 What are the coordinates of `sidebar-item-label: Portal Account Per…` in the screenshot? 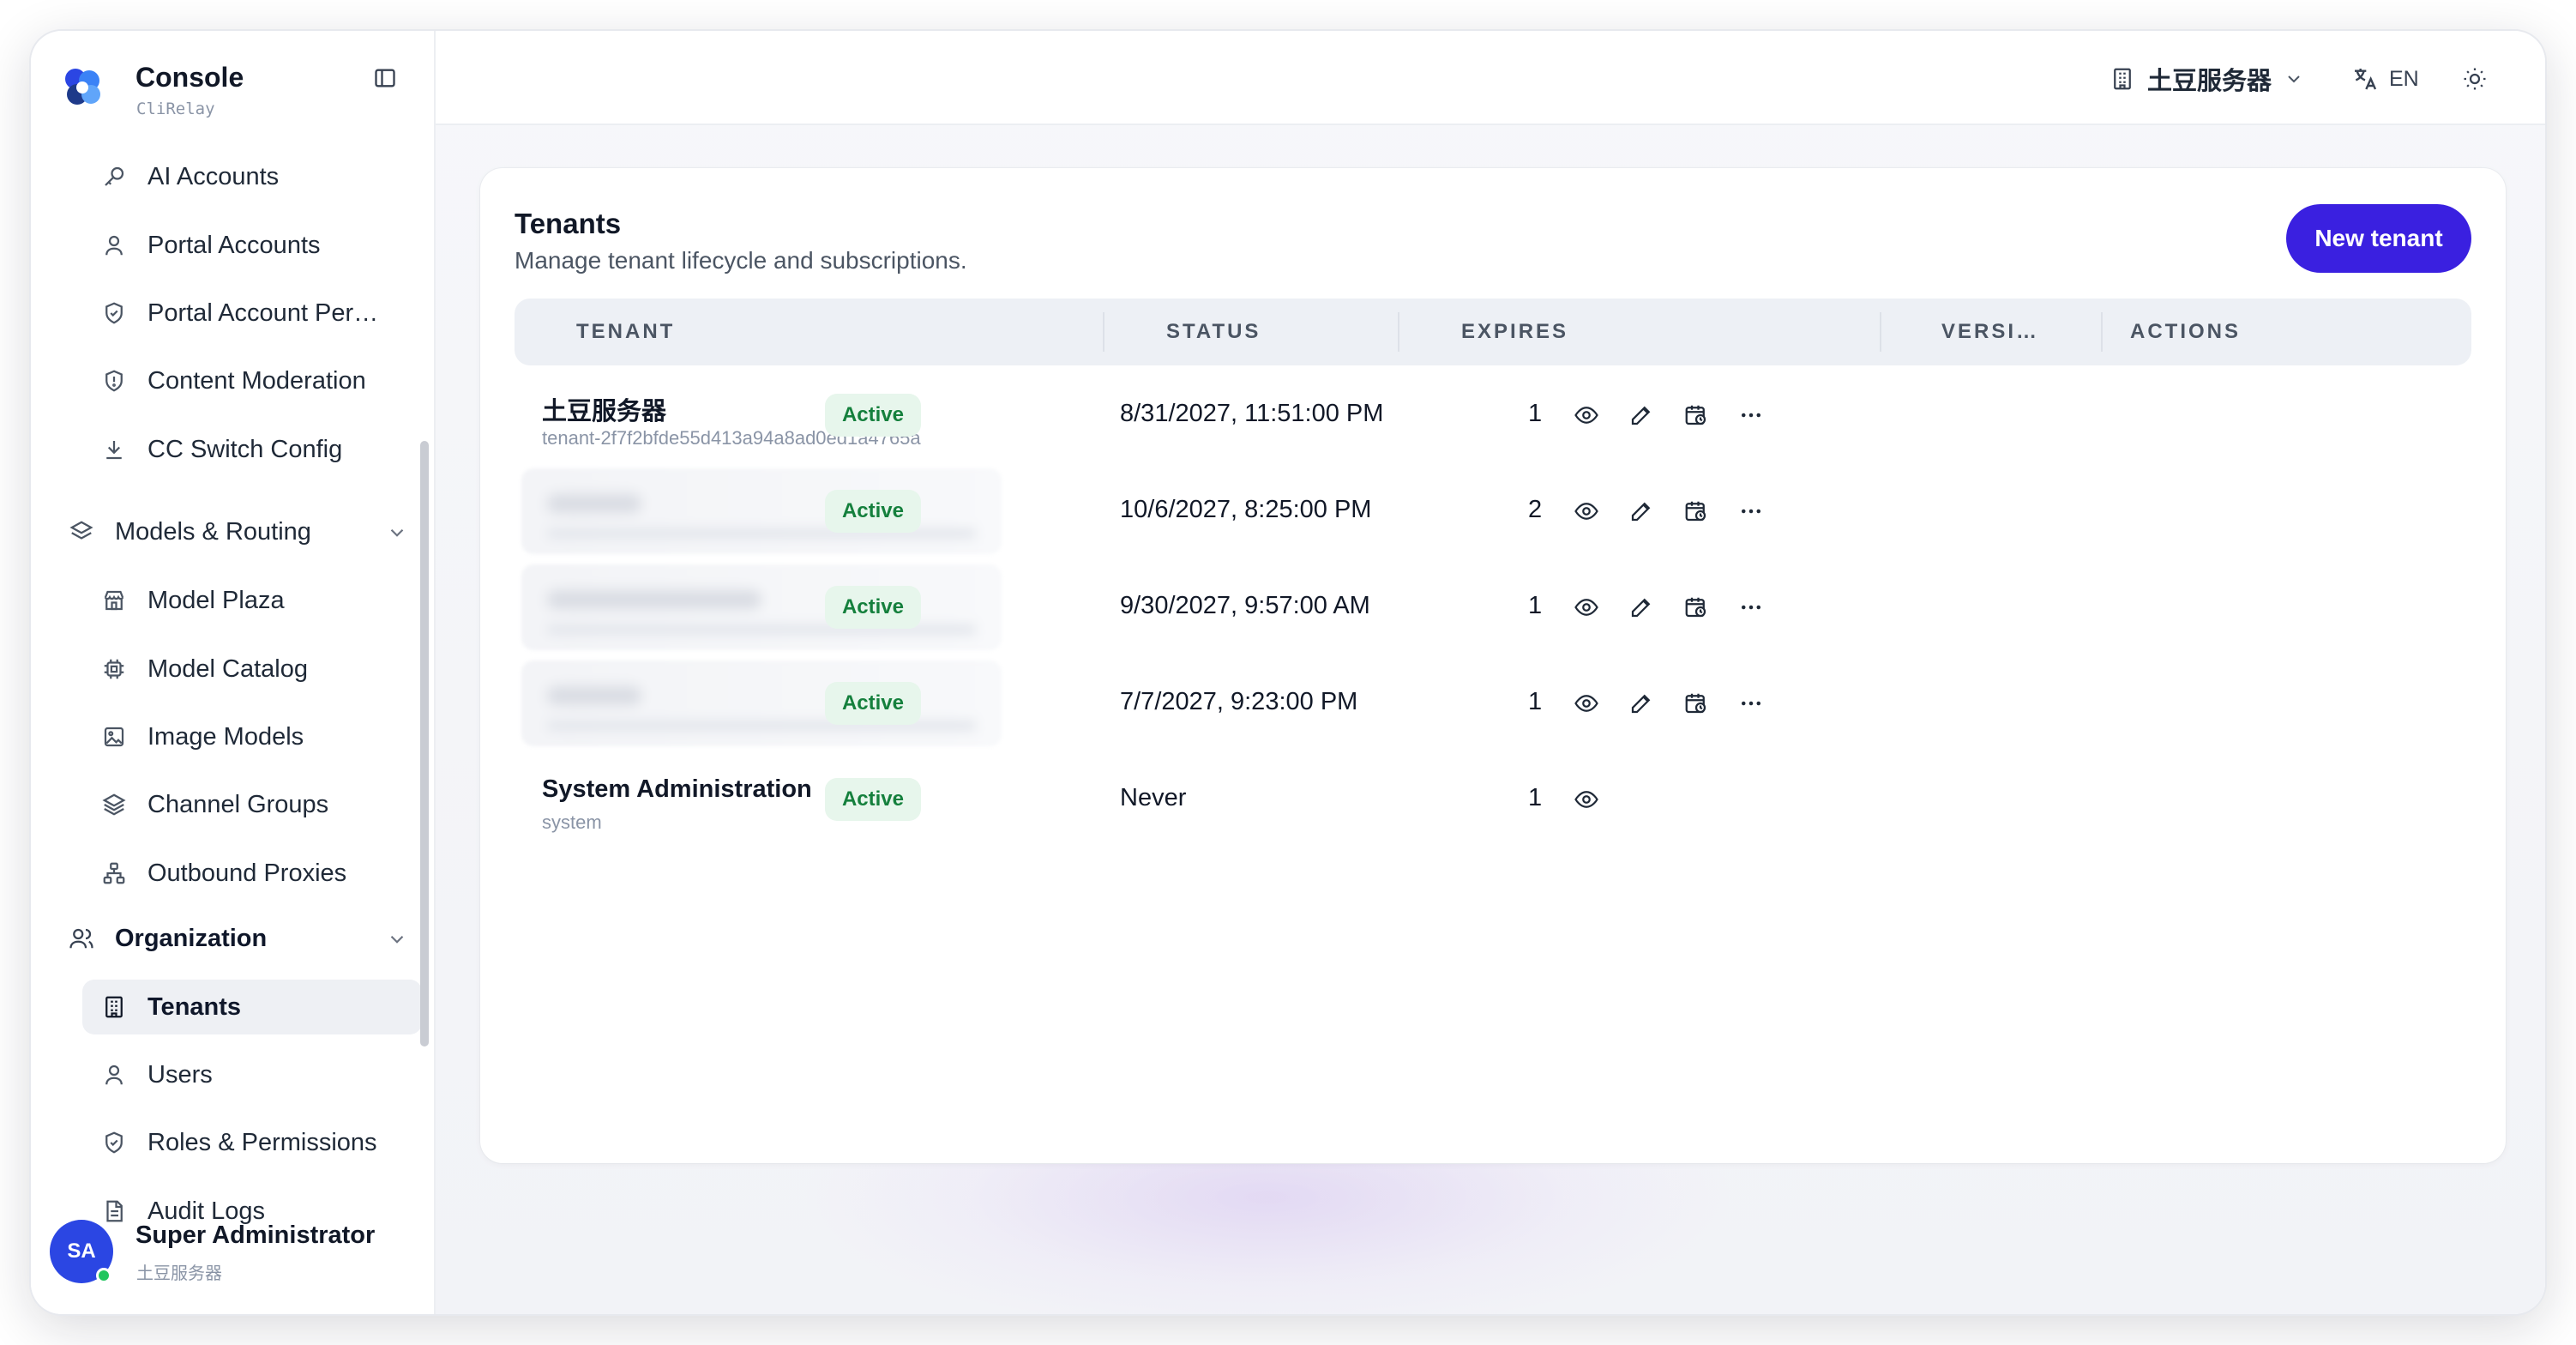 It's located at (263, 313).